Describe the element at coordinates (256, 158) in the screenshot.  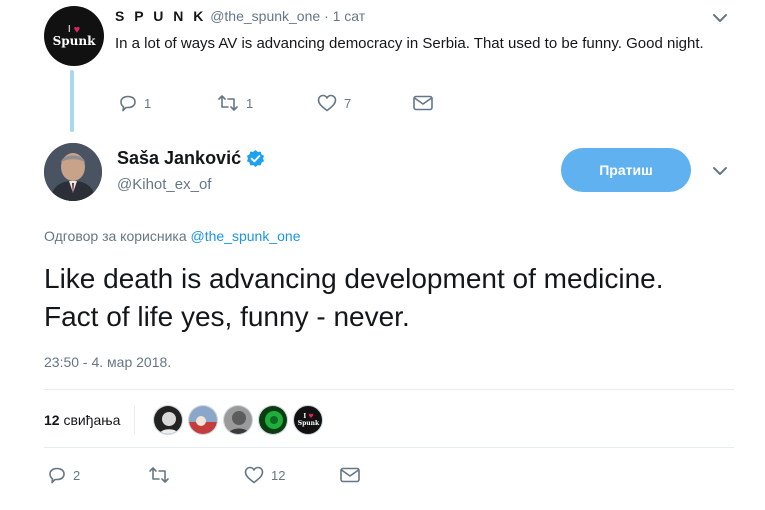
I see `verified-badge-icon` at that location.